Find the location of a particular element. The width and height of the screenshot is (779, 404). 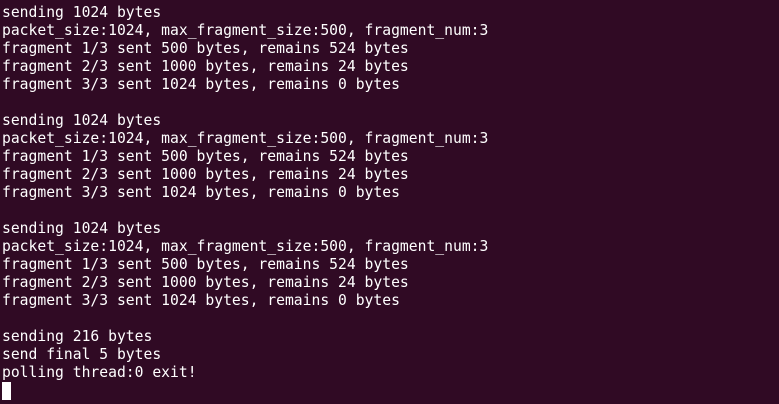

text-cursor is located at coordinates (6, 391).